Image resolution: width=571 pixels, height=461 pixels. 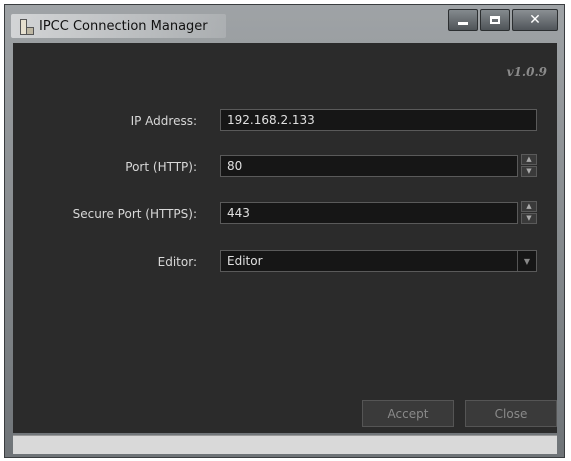 I want to click on https-port-stepper: ▲ ▼, so click(x=529, y=213).